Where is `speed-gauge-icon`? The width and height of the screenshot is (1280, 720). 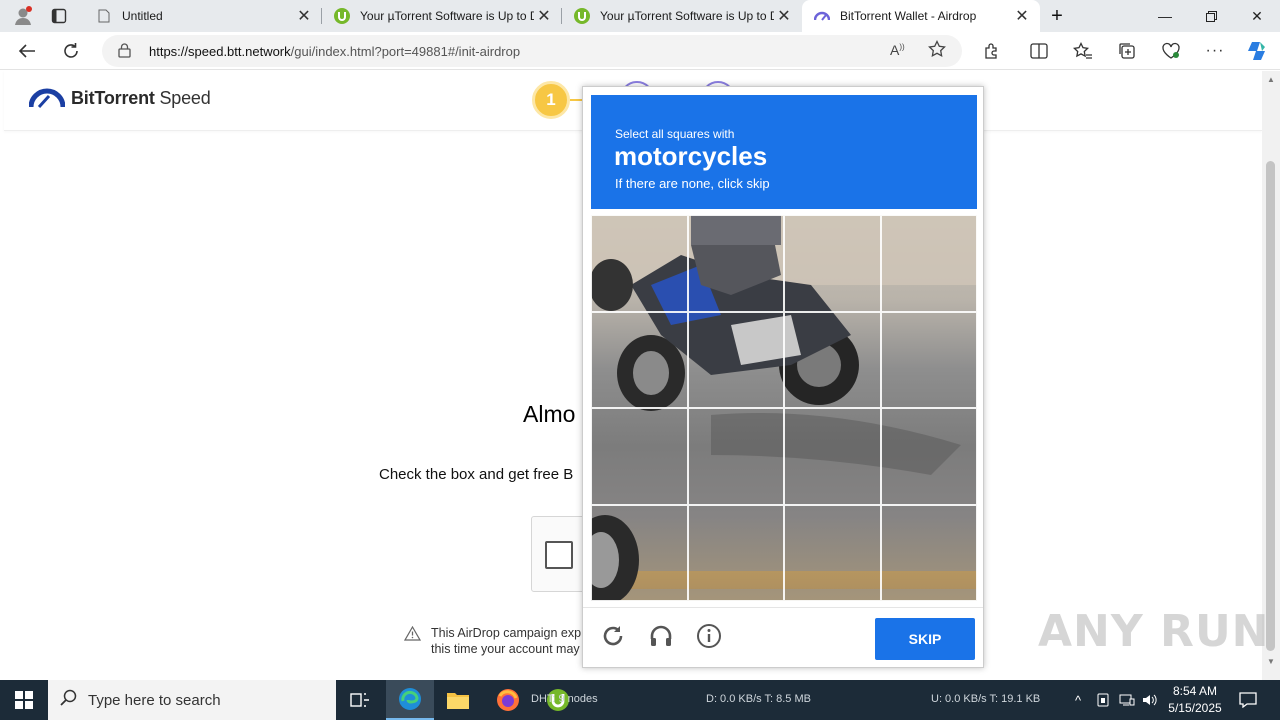
speed-gauge-icon is located at coordinates (822, 16).